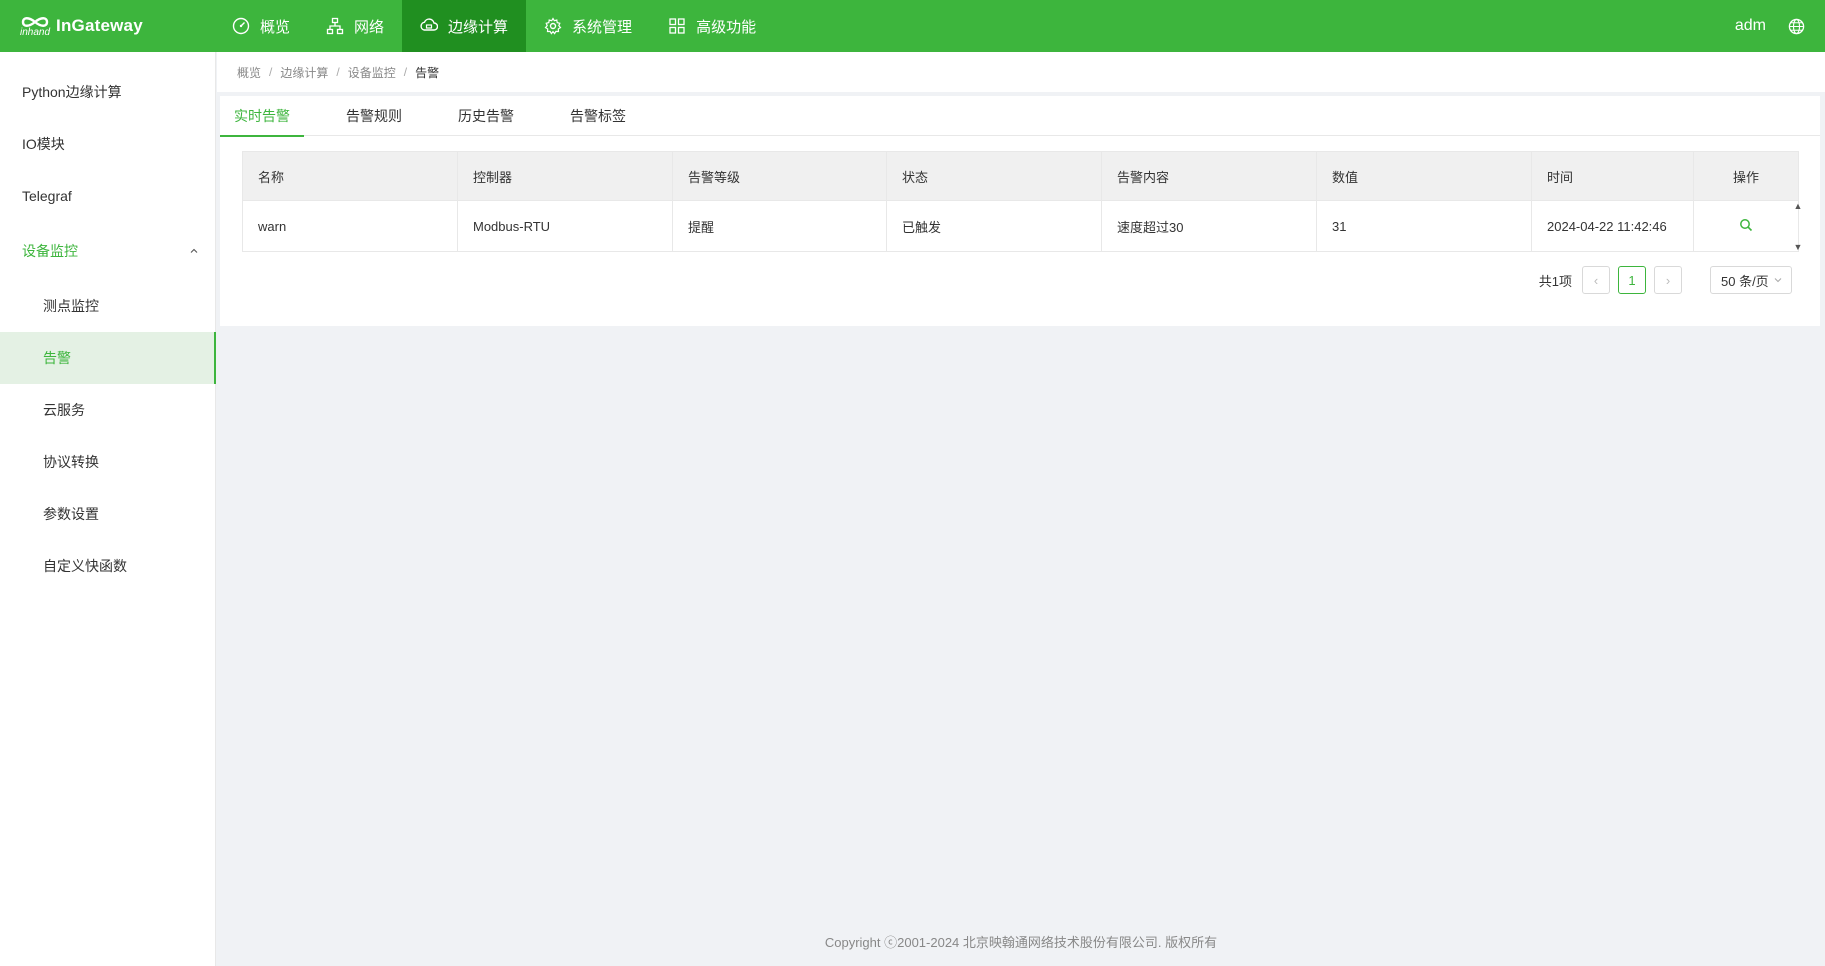  What do you see at coordinates (1612, 226) in the screenshot?
I see `cell-time: 2024-04-22 11:42:46` at bounding box center [1612, 226].